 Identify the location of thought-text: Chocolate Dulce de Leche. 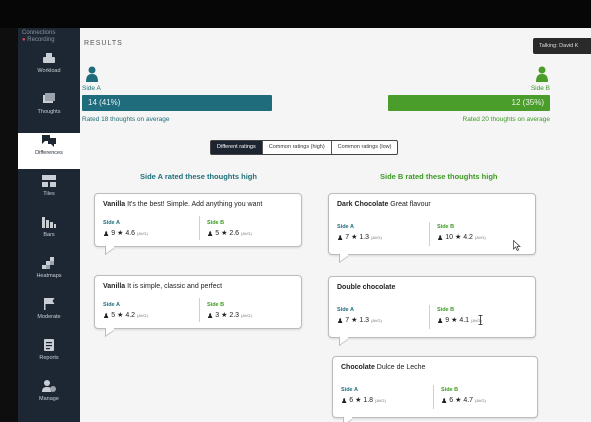
(383, 367).